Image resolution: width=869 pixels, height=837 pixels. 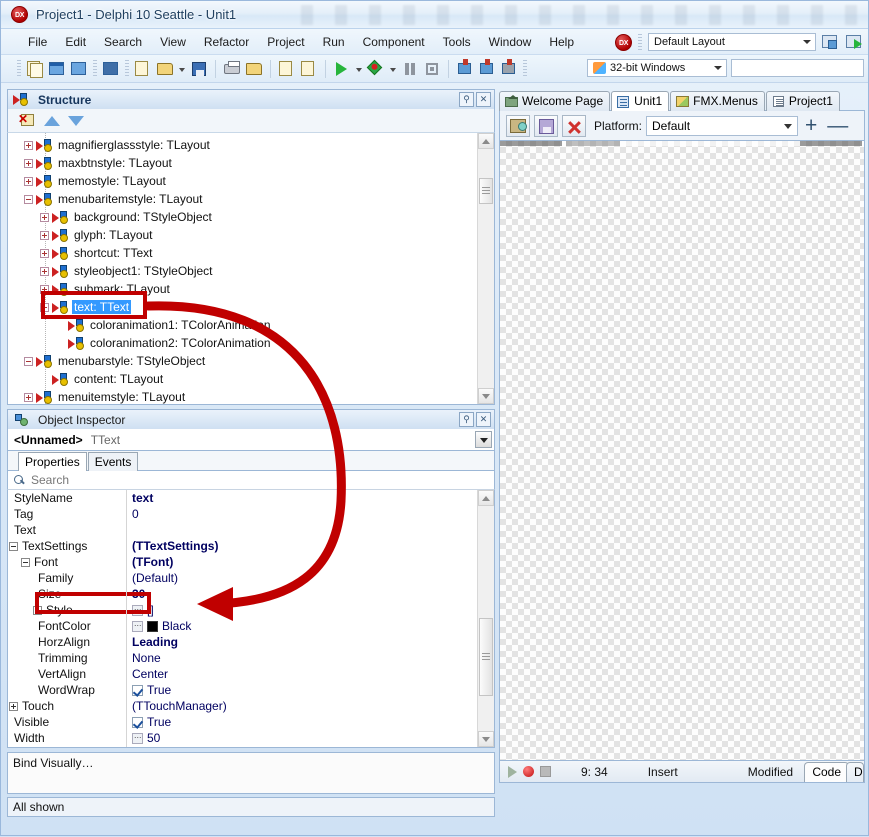 What do you see at coordinates (242, 145) in the screenshot?
I see `tree-node: magnifierglassstyle: TLayout` at bounding box center [242, 145].